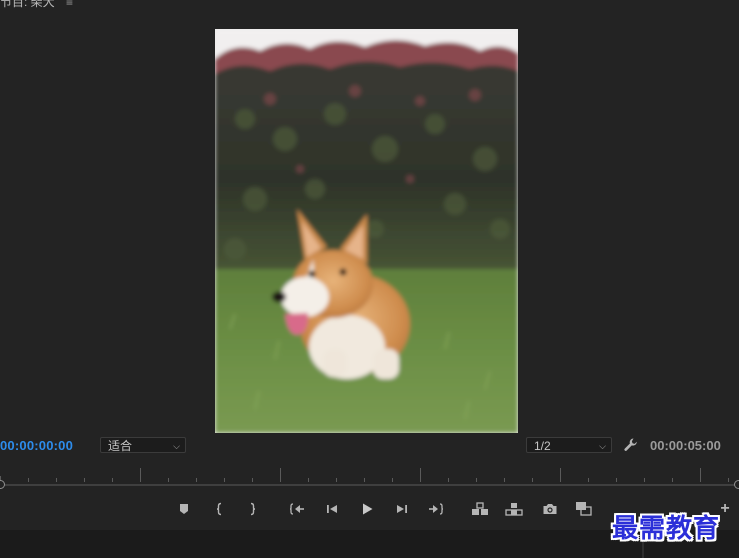 The height and width of the screenshot is (558, 739). I want to click on play-button, so click(367, 509).